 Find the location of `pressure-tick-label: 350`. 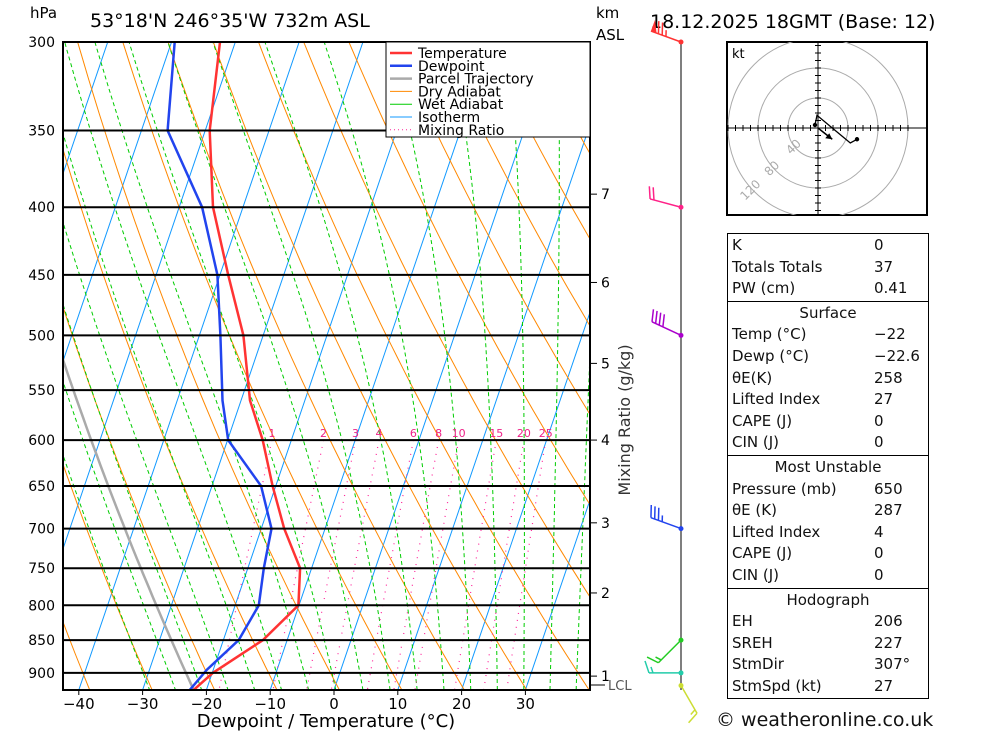

pressure-tick-label: 350 is located at coordinates (41, 132).